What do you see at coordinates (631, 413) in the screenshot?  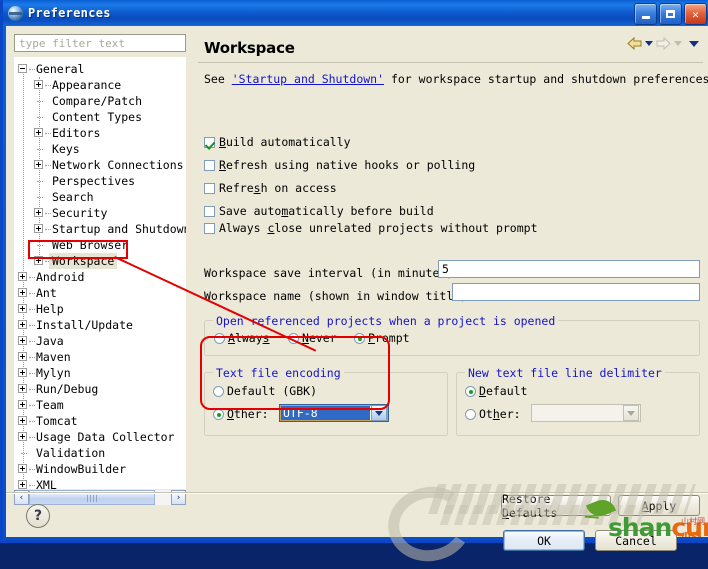 I see `delimiter-combo-dropdown-button` at bounding box center [631, 413].